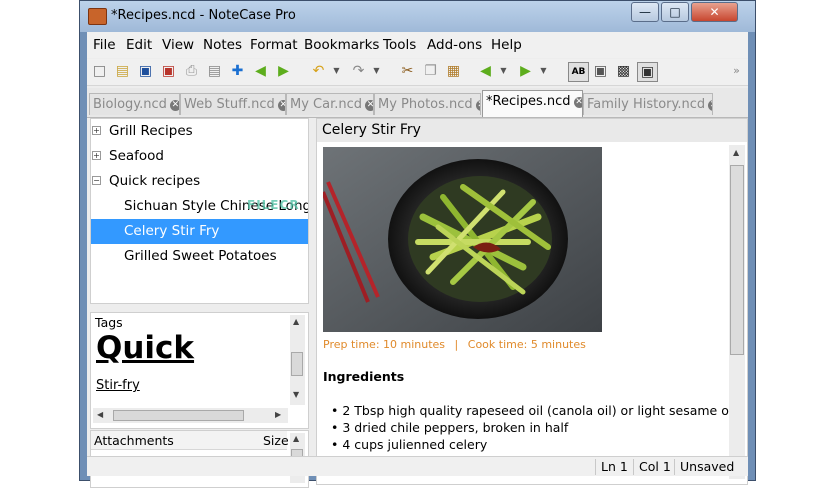 The height and width of the screenshot is (488, 836). Describe the element at coordinates (736, 71) in the screenshot. I see `overflow-chevron-icon: »` at that location.